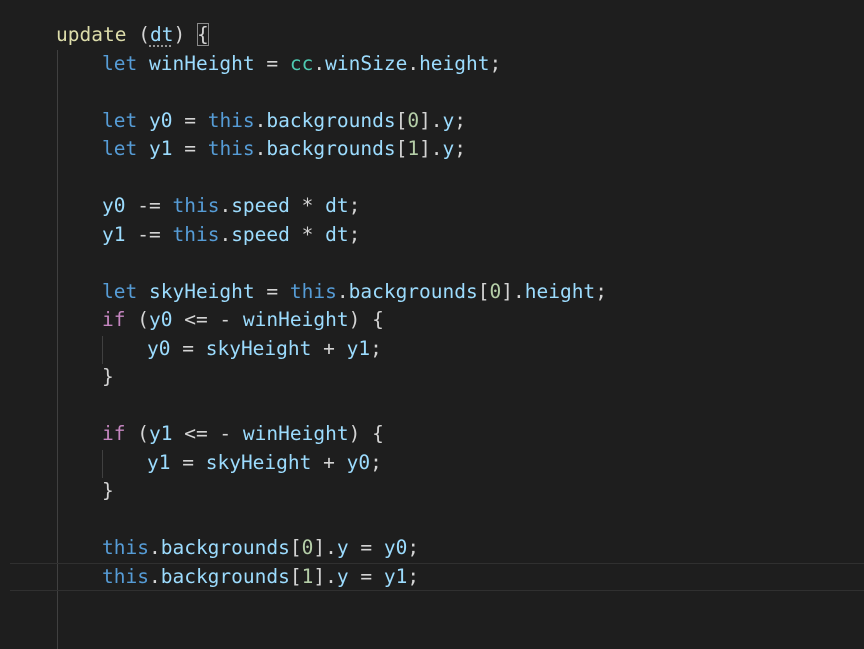 The width and height of the screenshot is (864, 649). What do you see at coordinates (161, 34) in the screenshot?
I see `param-dt: dt` at bounding box center [161, 34].